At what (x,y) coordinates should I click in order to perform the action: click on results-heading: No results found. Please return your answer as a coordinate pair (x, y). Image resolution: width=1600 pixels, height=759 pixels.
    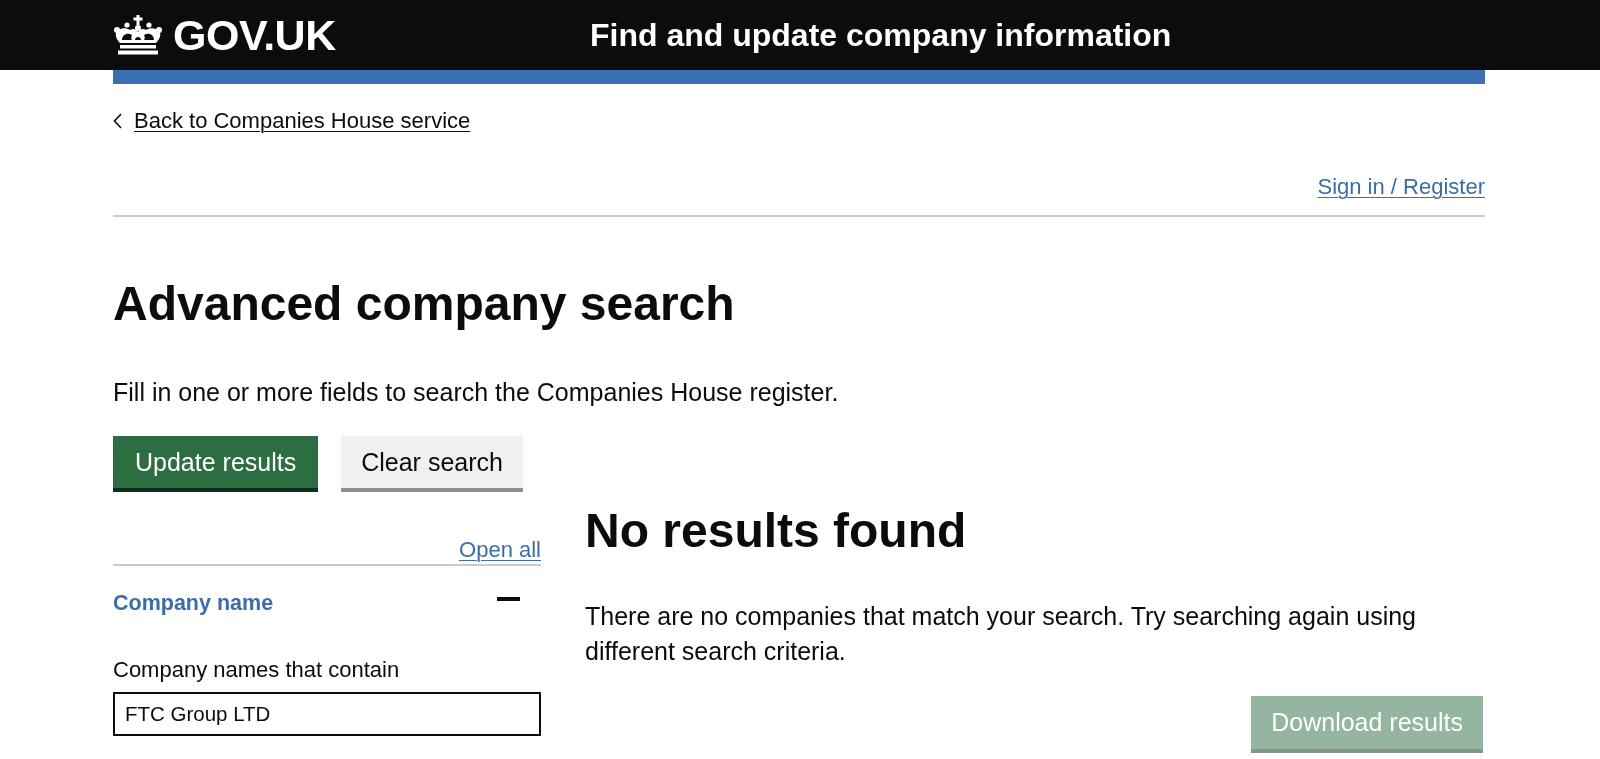
    Looking at the image, I should click on (776, 530).